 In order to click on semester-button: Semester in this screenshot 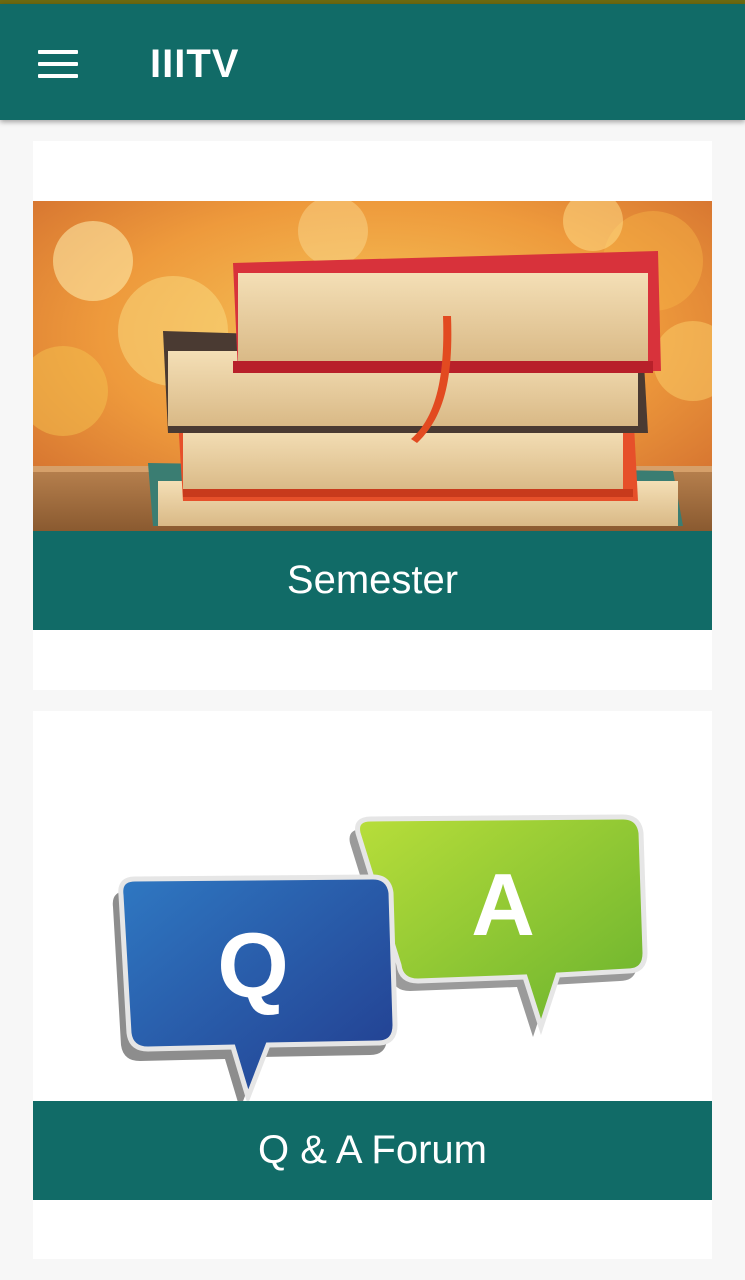, I will do `click(372, 580)`.